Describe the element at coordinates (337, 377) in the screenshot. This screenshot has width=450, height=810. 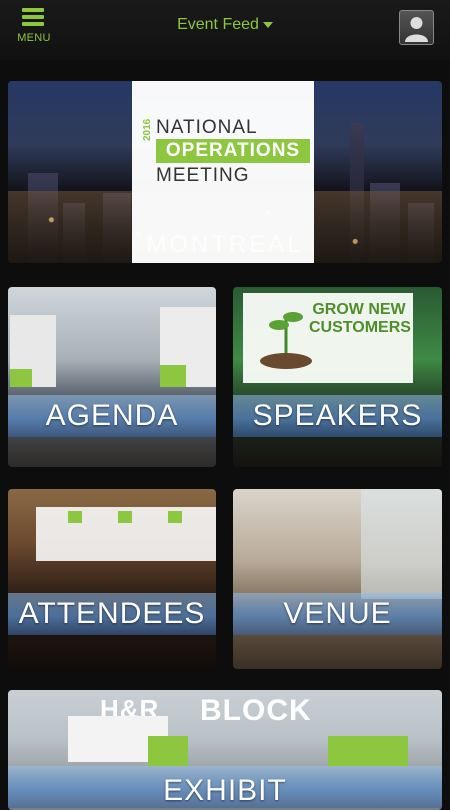
I see `tile-speakers: GROW NEW CUSTOMERS SPEAKERS` at that location.